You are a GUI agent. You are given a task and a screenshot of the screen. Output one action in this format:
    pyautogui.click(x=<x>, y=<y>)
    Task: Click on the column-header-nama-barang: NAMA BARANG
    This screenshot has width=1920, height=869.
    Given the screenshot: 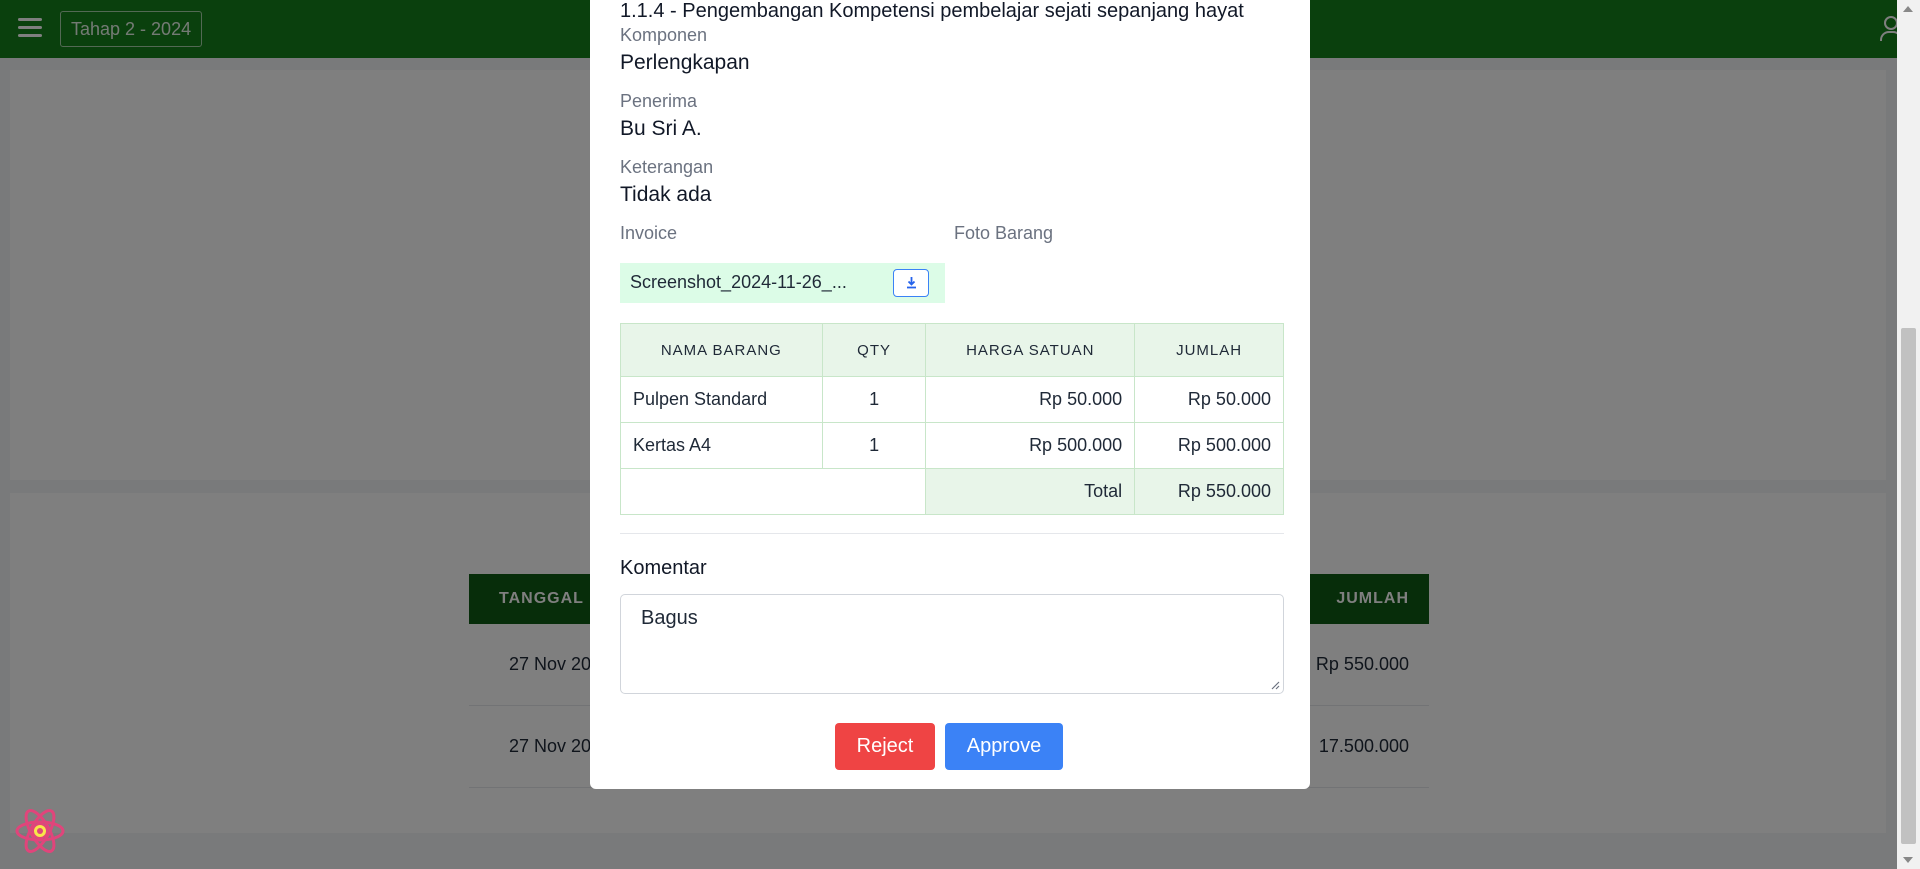 What is the action you would take?
    pyautogui.click(x=721, y=350)
    